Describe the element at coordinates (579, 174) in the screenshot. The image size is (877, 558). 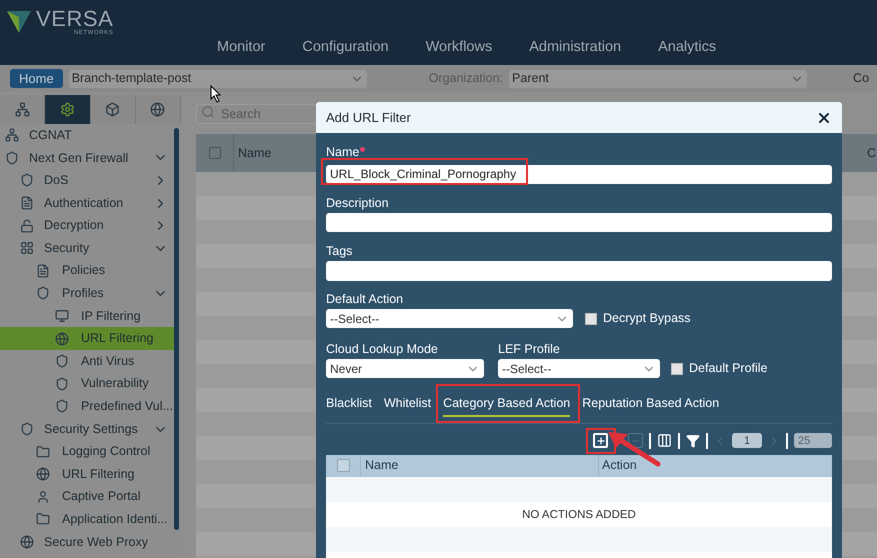
I see `name-input: URL_Block_Criminal_Pornography` at that location.